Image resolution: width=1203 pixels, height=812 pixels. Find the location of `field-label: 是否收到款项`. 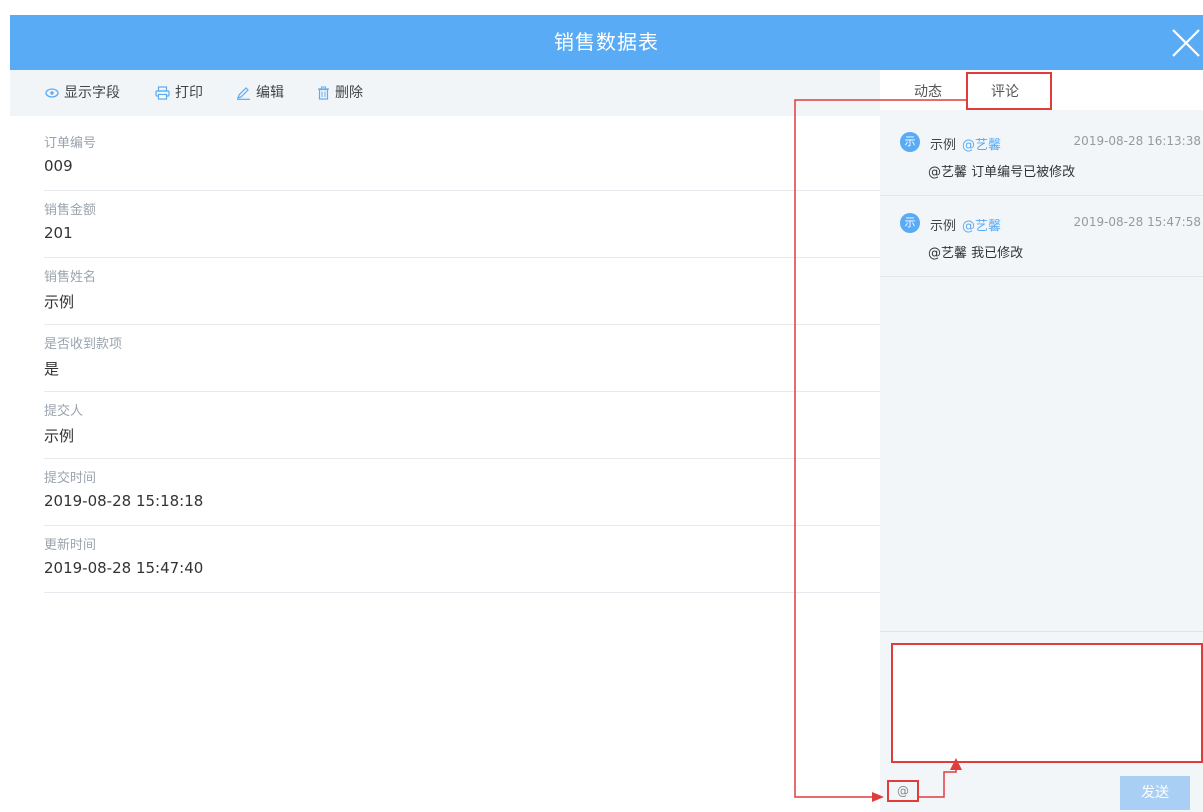

field-label: 是否收到款项 is located at coordinates (83, 344).